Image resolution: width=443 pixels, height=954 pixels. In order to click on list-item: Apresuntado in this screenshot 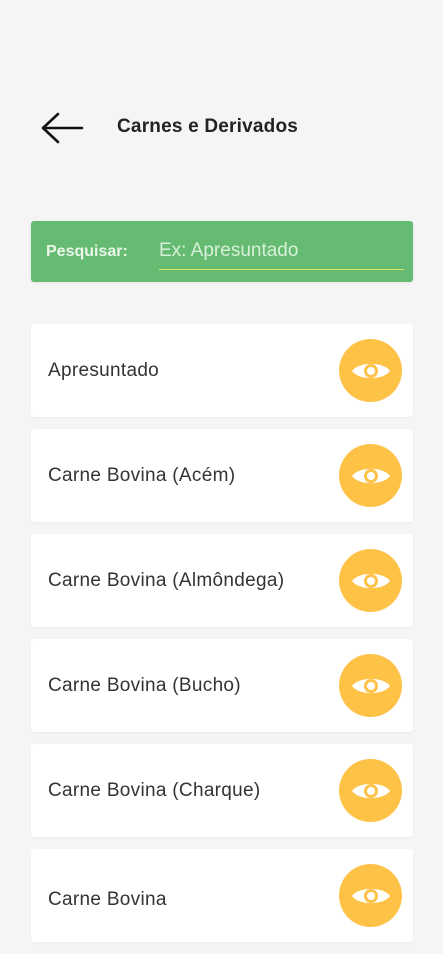, I will do `click(222, 370)`.